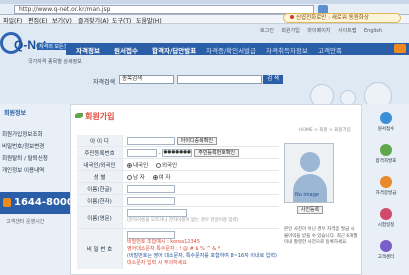 Image resolution: width=409 pixels, height=275 pixels. I want to click on name-en-row: 이름(영문) (한자이름을 모르거나 한자이름이 없는 경우 한글이름 입력), so click(178, 218).